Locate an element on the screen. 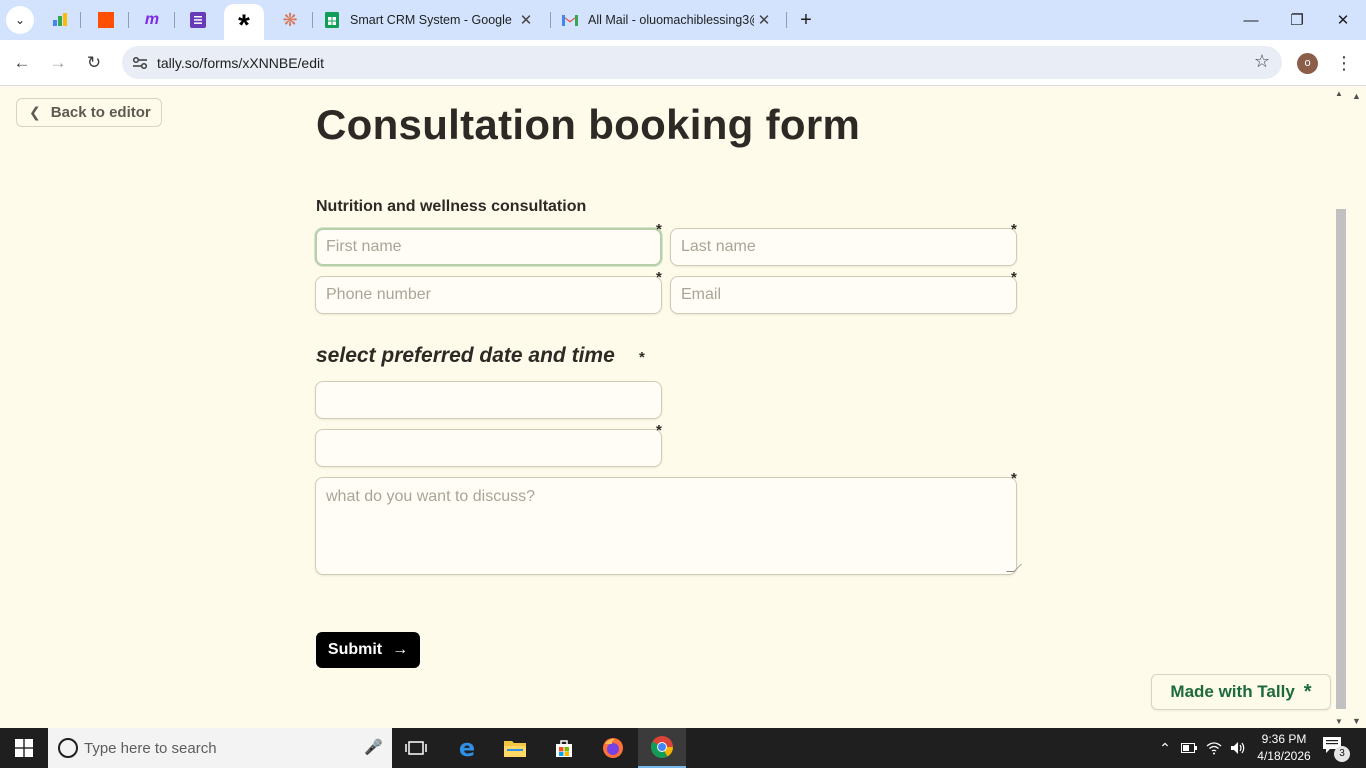 Image resolution: width=1366 pixels, height=768 pixels. back-button: ← is located at coordinates (22, 63).